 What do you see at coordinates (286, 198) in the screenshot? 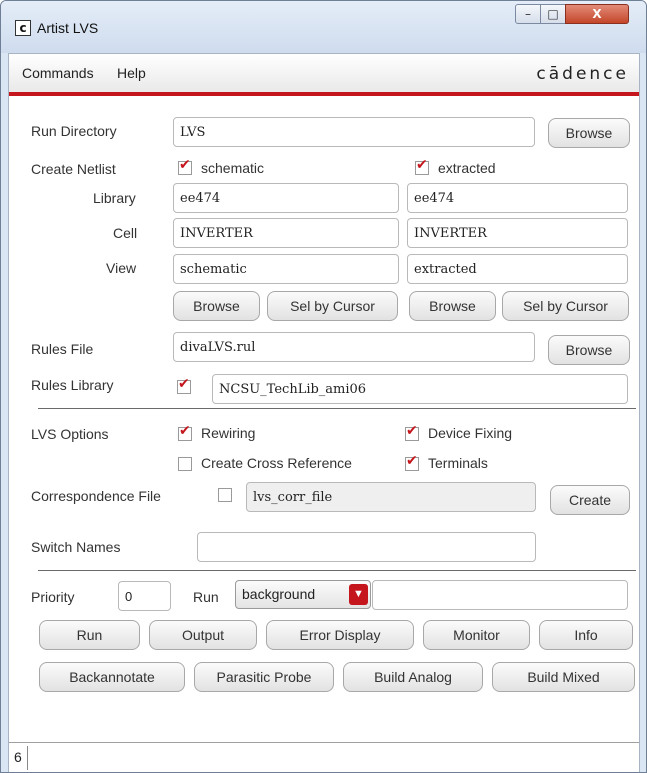
I see `schematic-library-field: ee474` at bounding box center [286, 198].